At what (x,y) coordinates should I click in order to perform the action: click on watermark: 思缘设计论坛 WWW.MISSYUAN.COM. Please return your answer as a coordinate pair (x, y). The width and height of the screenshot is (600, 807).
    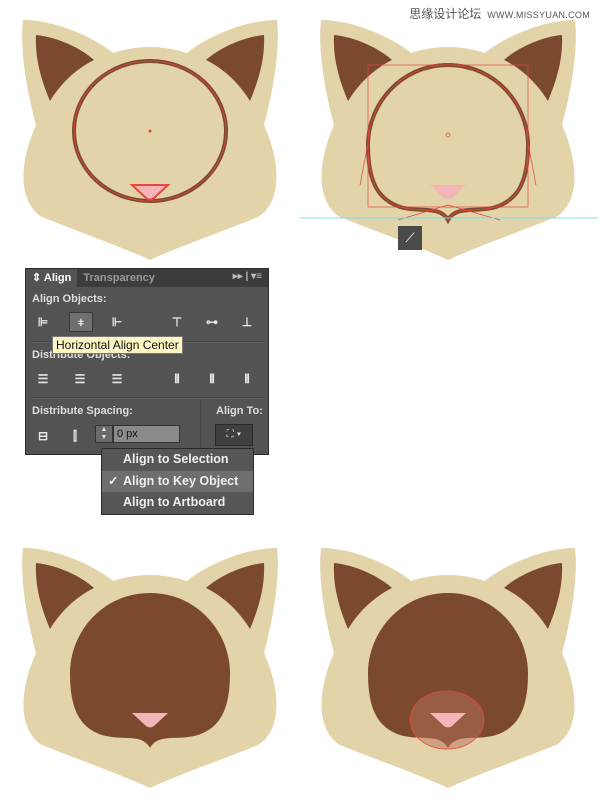
    Looking at the image, I should click on (499, 13).